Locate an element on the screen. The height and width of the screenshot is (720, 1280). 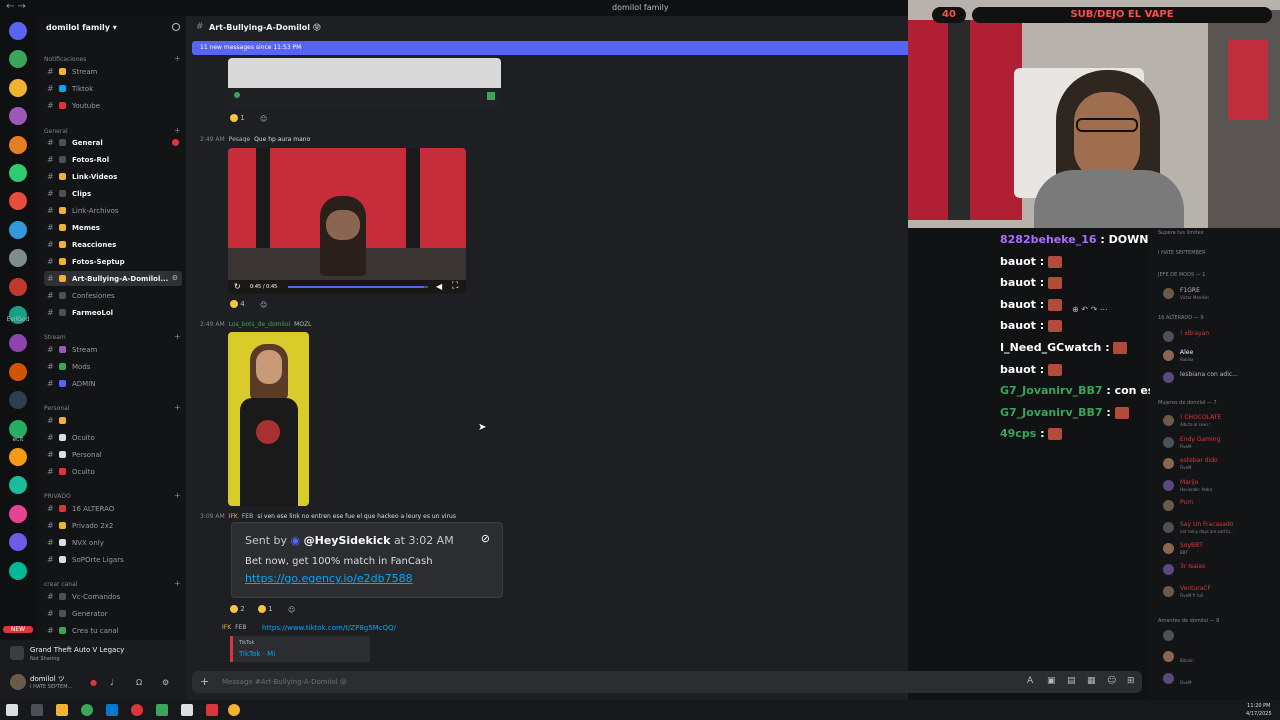
task-view-icon is located at coordinates (37, 710).